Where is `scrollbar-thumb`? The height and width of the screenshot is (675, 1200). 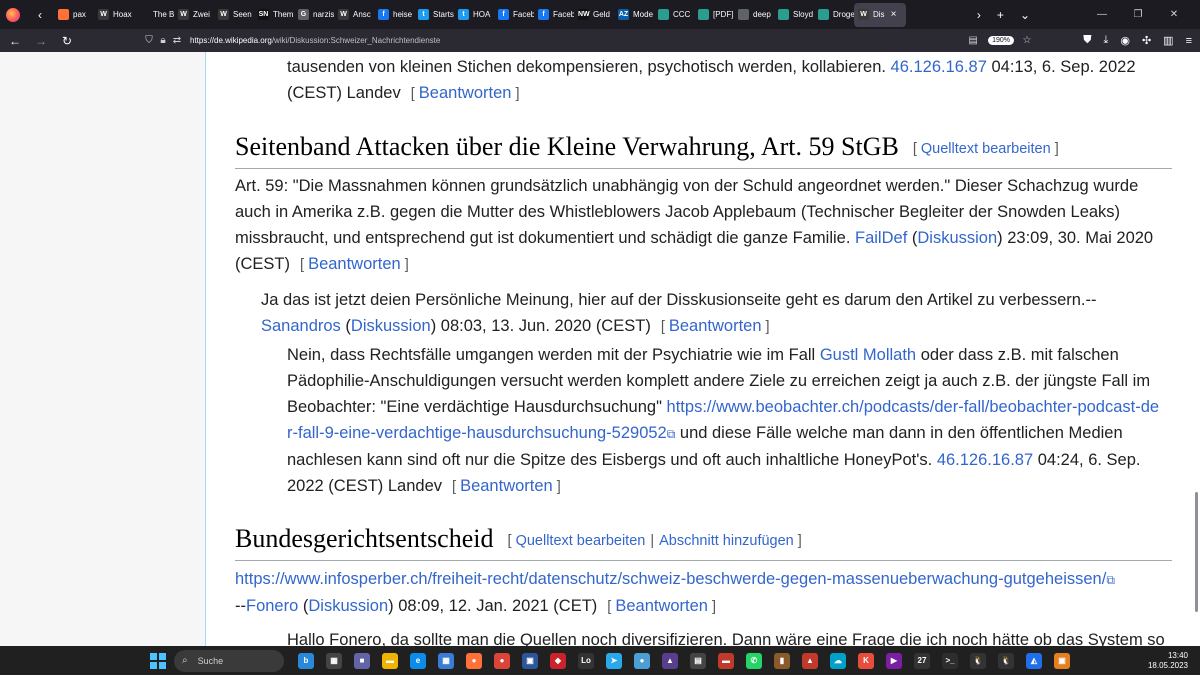 scrollbar-thumb is located at coordinates (1196, 552).